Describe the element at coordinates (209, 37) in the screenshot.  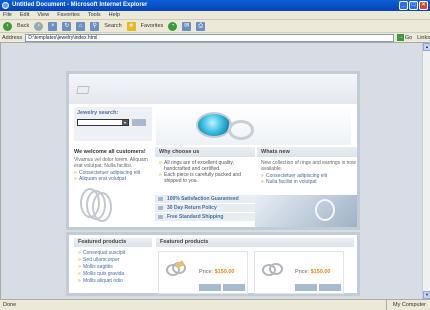
I see `address-input: D:\templates\jewelry\index.html` at that location.